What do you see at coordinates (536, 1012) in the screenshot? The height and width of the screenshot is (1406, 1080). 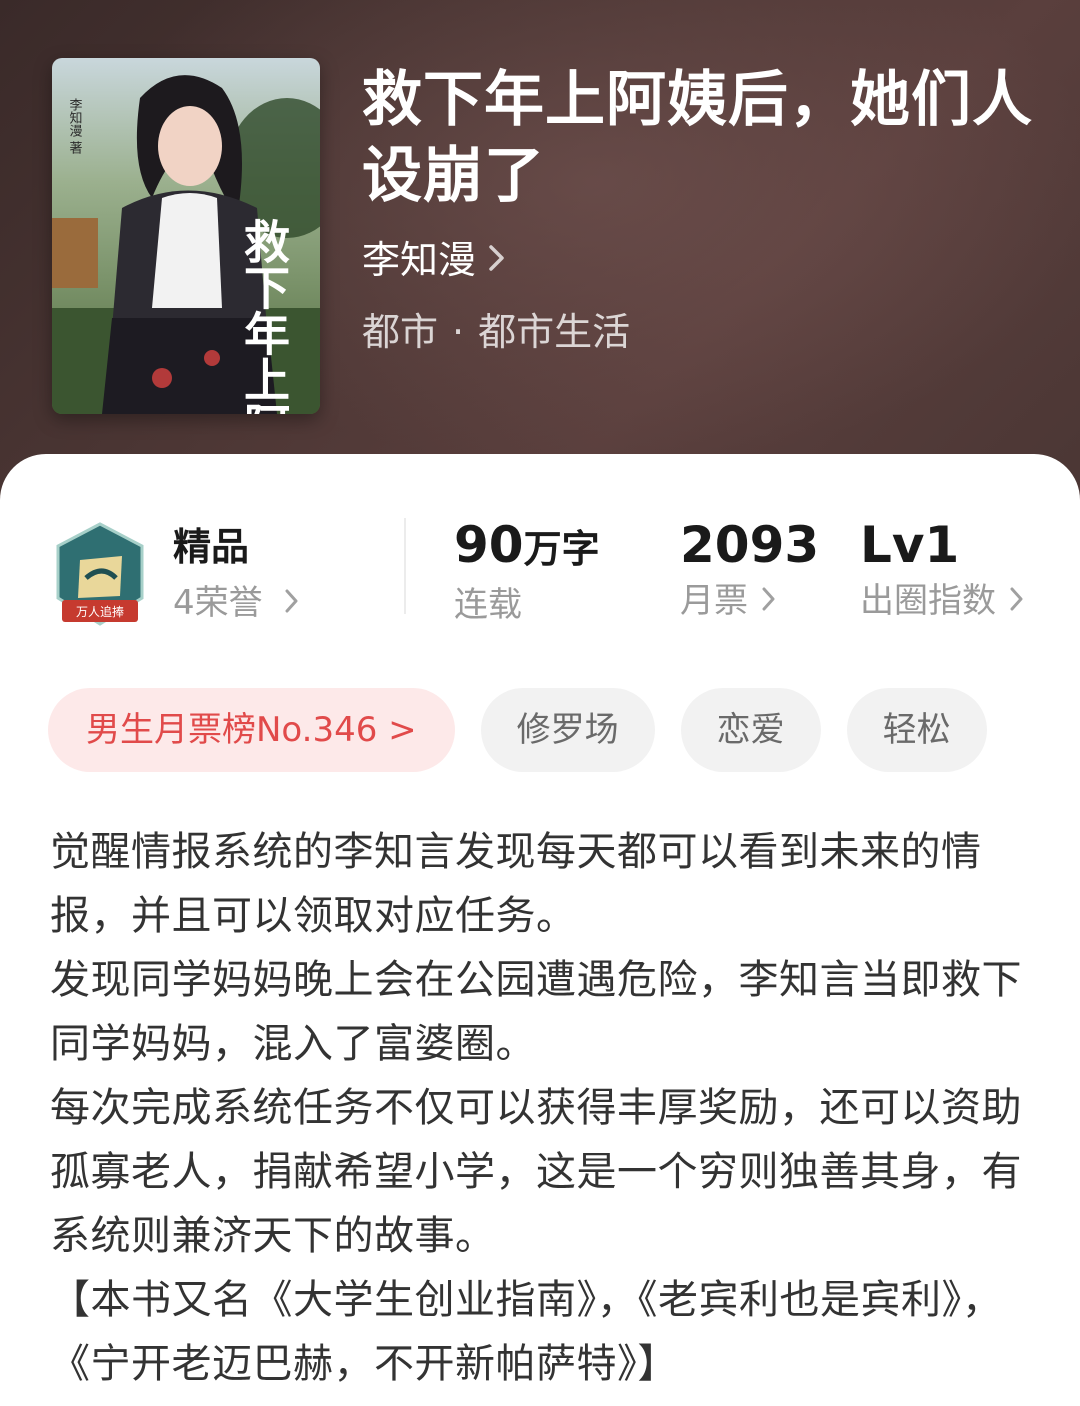 I see `description-paragraph: 发现同学妈妈晚上会在公园遭遇危险，李知言当即救下同学妈妈，混入了富婆圈。` at bounding box center [536, 1012].